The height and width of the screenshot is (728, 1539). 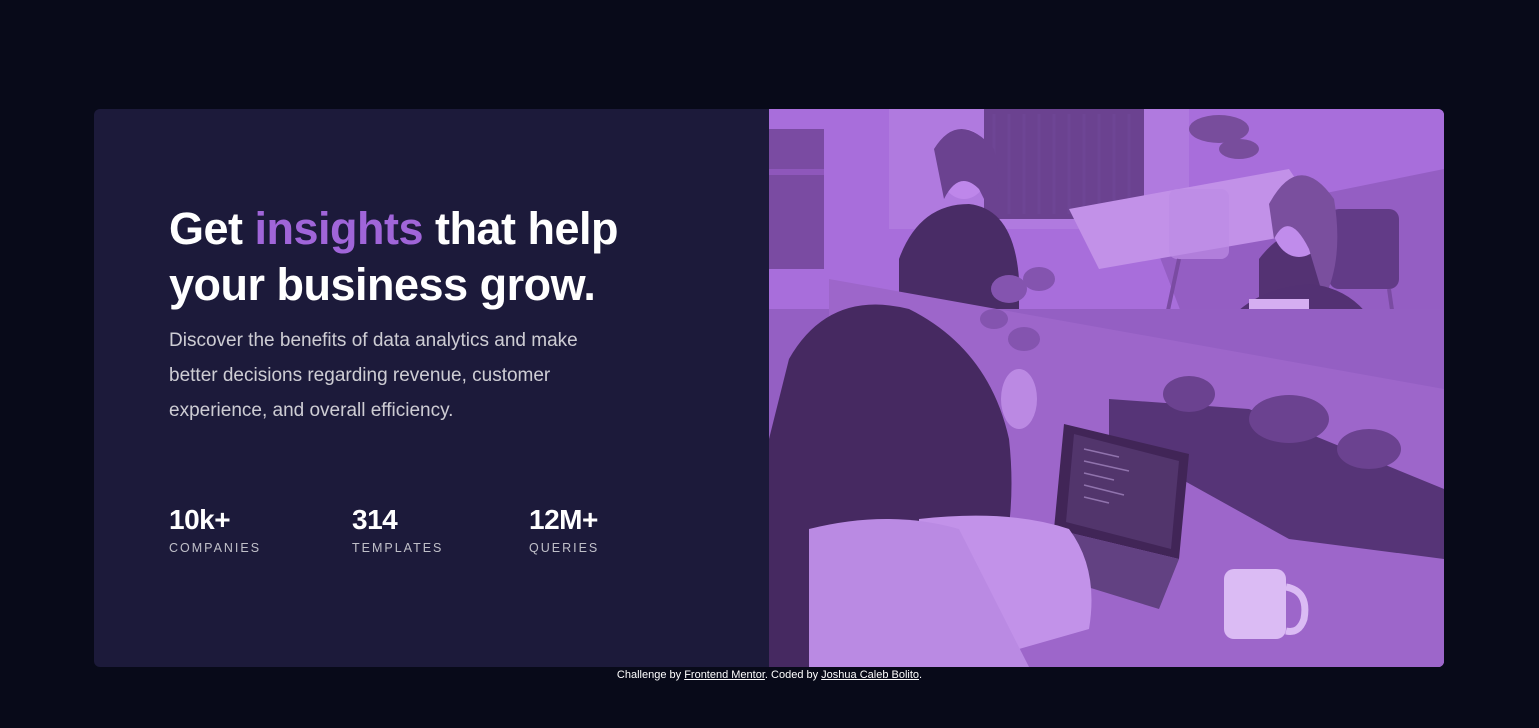 What do you see at coordinates (200, 519) in the screenshot?
I see `stat-value: 10k+` at bounding box center [200, 519].